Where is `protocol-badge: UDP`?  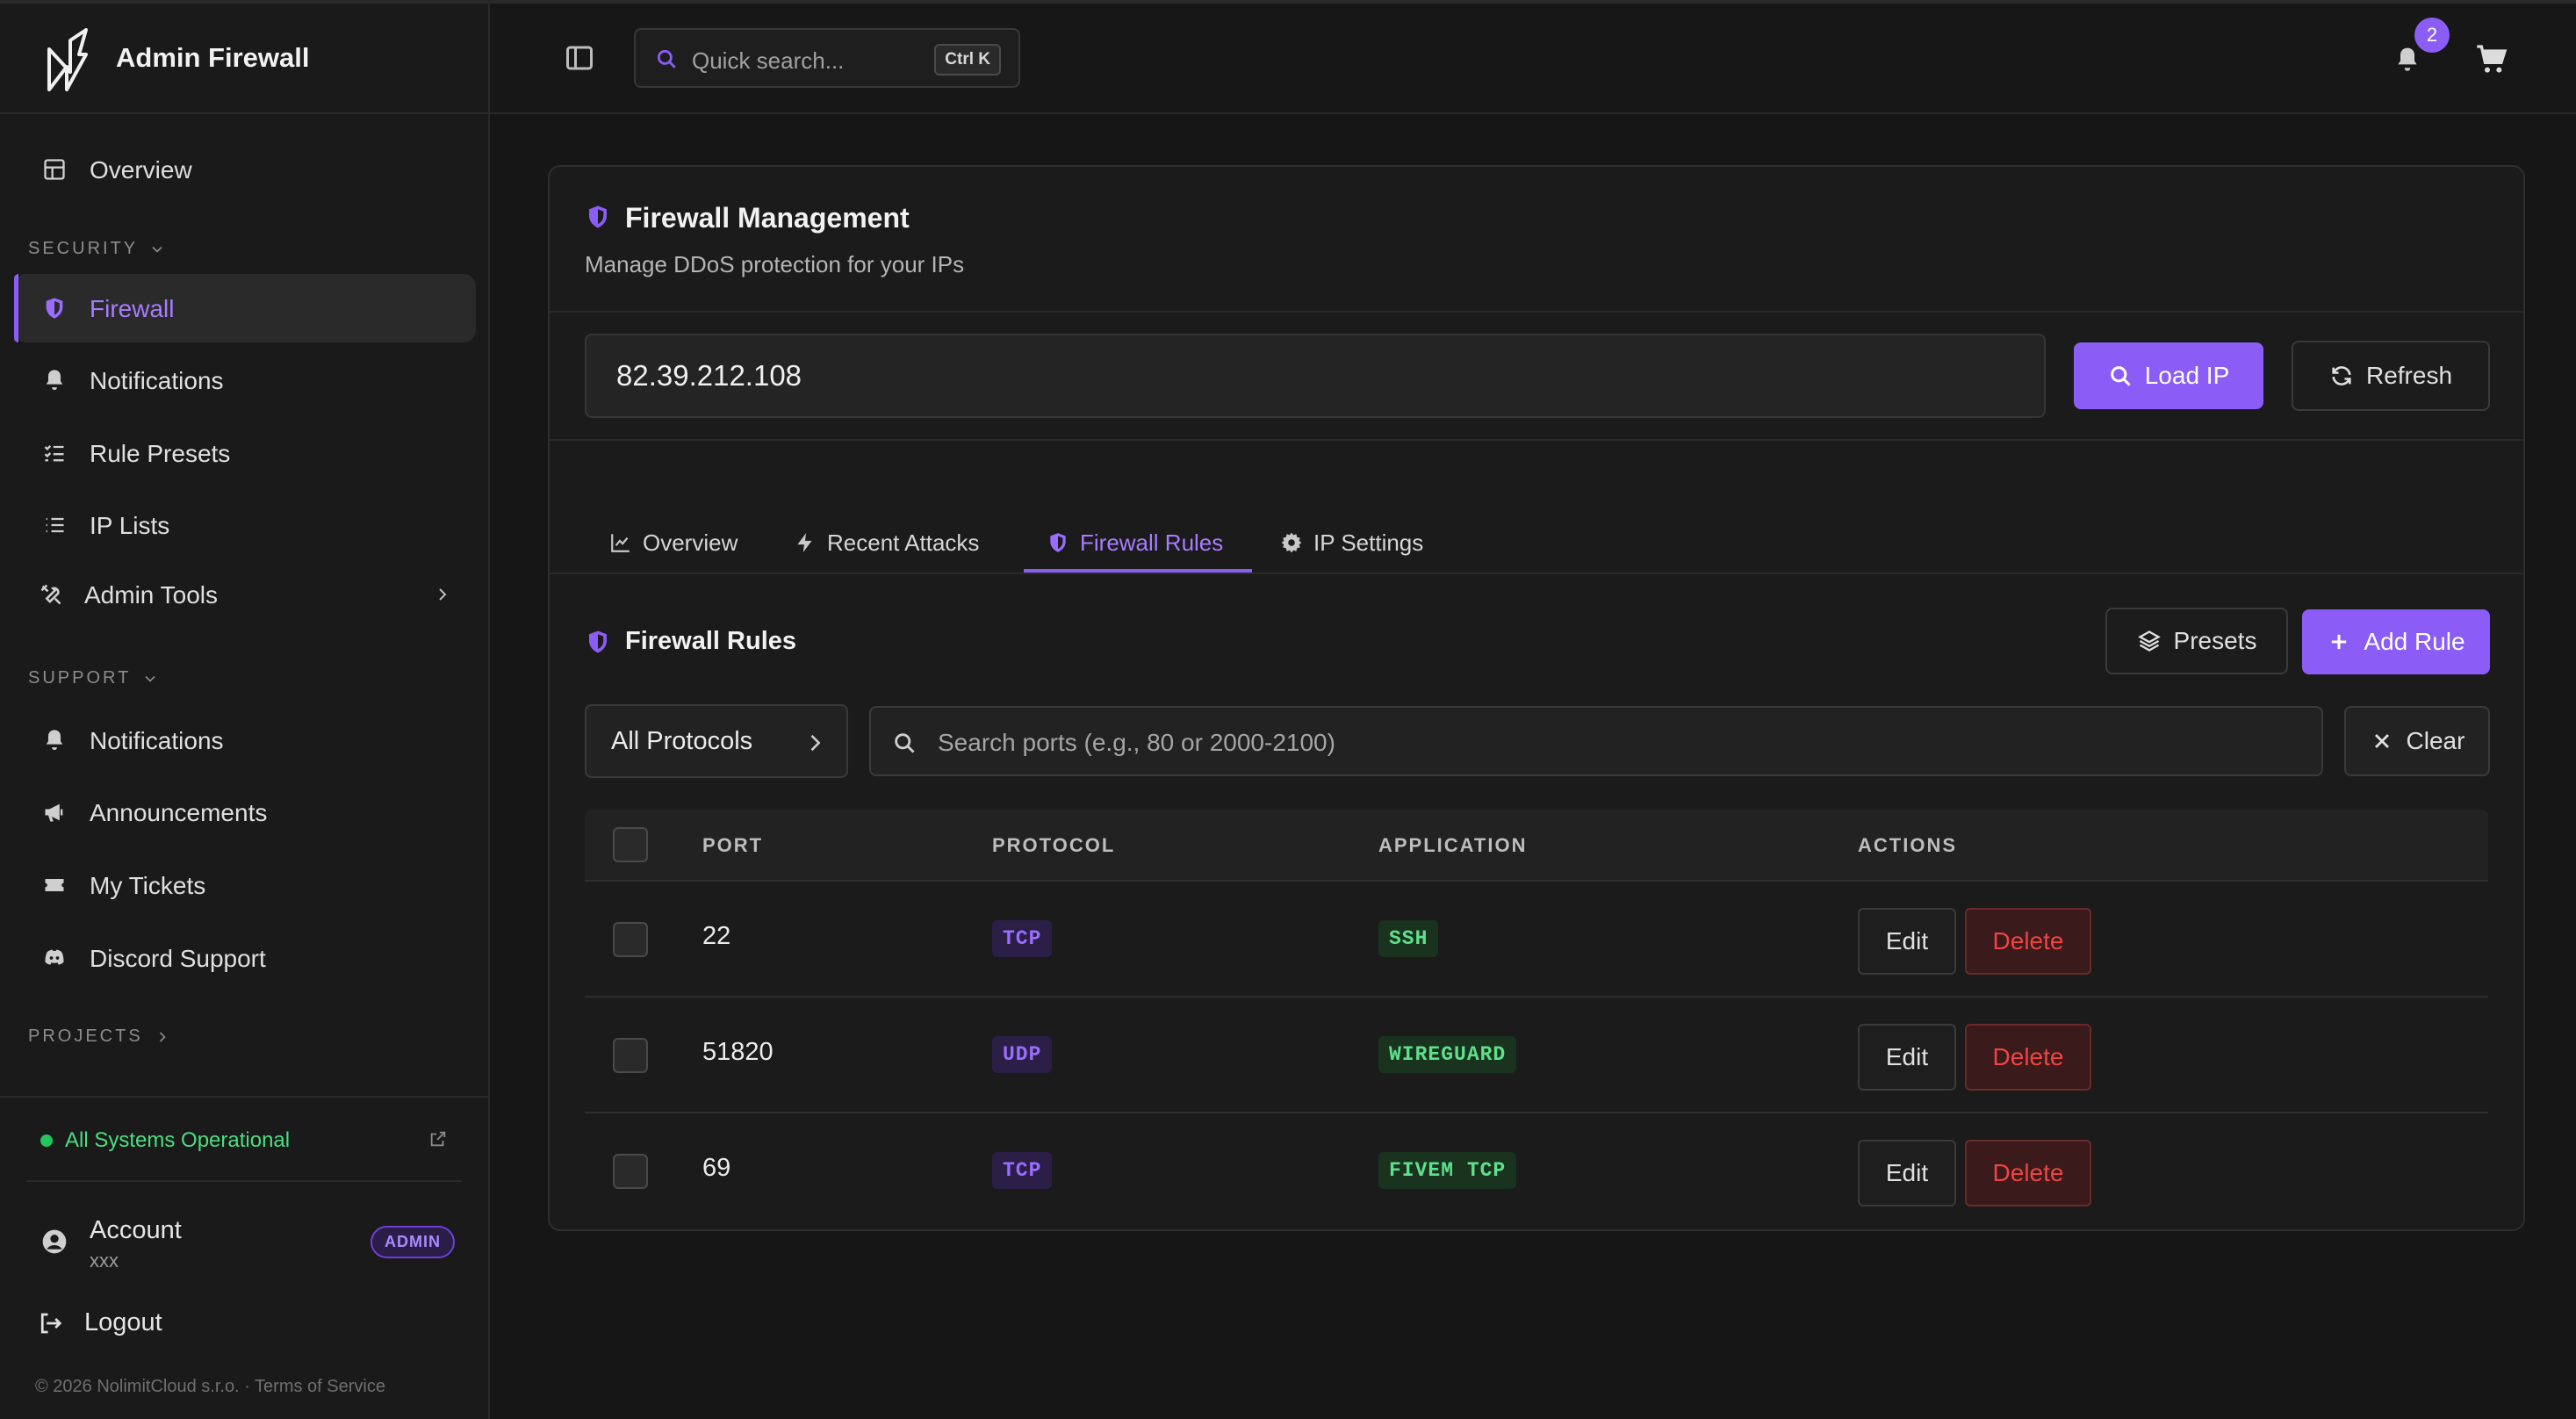 protocol-badge: UDP is located at coordinates (1022, 1054).